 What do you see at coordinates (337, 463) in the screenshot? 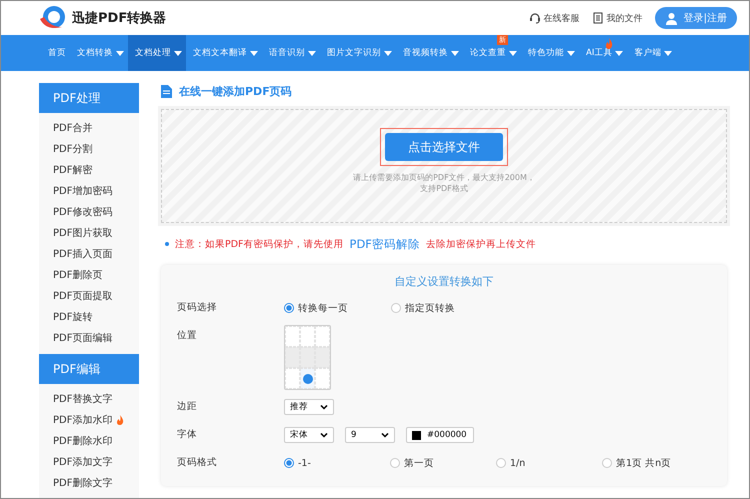
I see `radio-option: -1-` at bounding box center [337, 463].